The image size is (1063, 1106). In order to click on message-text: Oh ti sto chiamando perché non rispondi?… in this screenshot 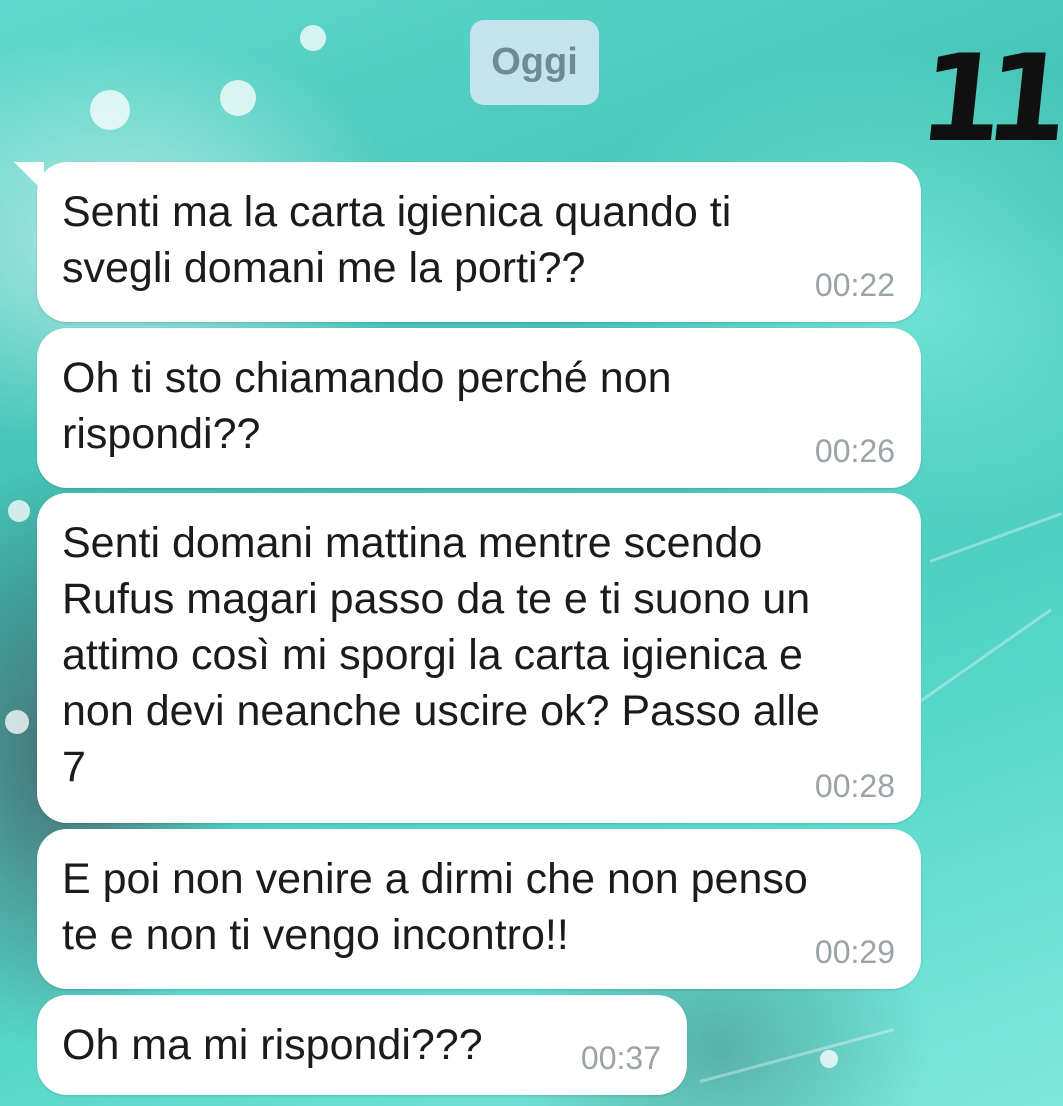, I will do `click(367, 406)`.